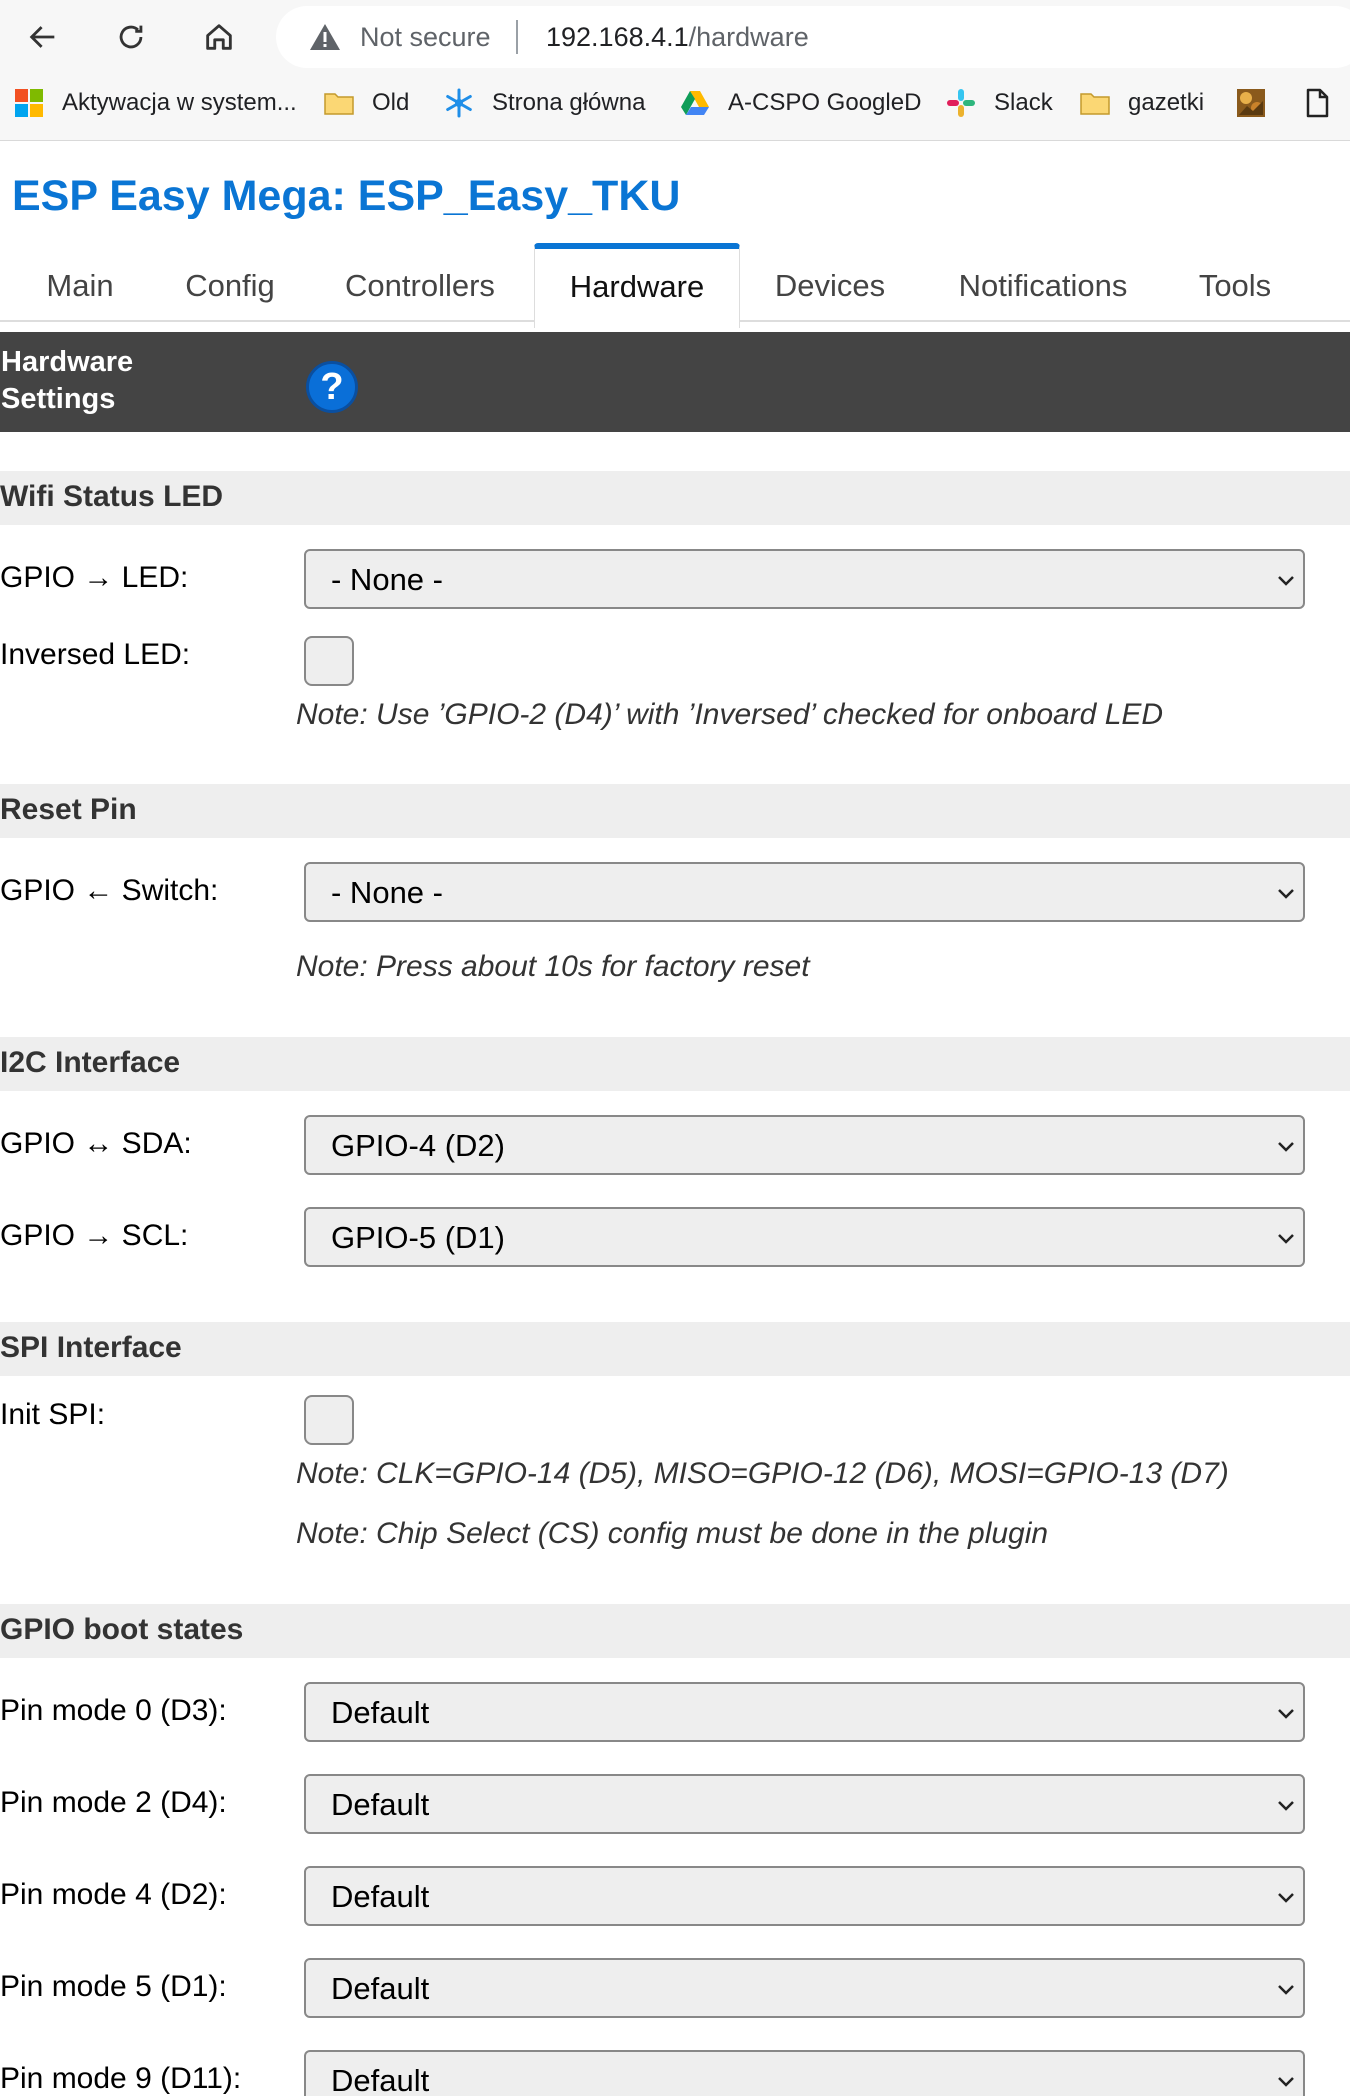 Image resolution: width=1350 pixels, height=2099 pixels. What do you see at coordinates (90, 1062) in the screenshot?
I see `section-title: I2C Interface` at bounding box center [90, 1062].